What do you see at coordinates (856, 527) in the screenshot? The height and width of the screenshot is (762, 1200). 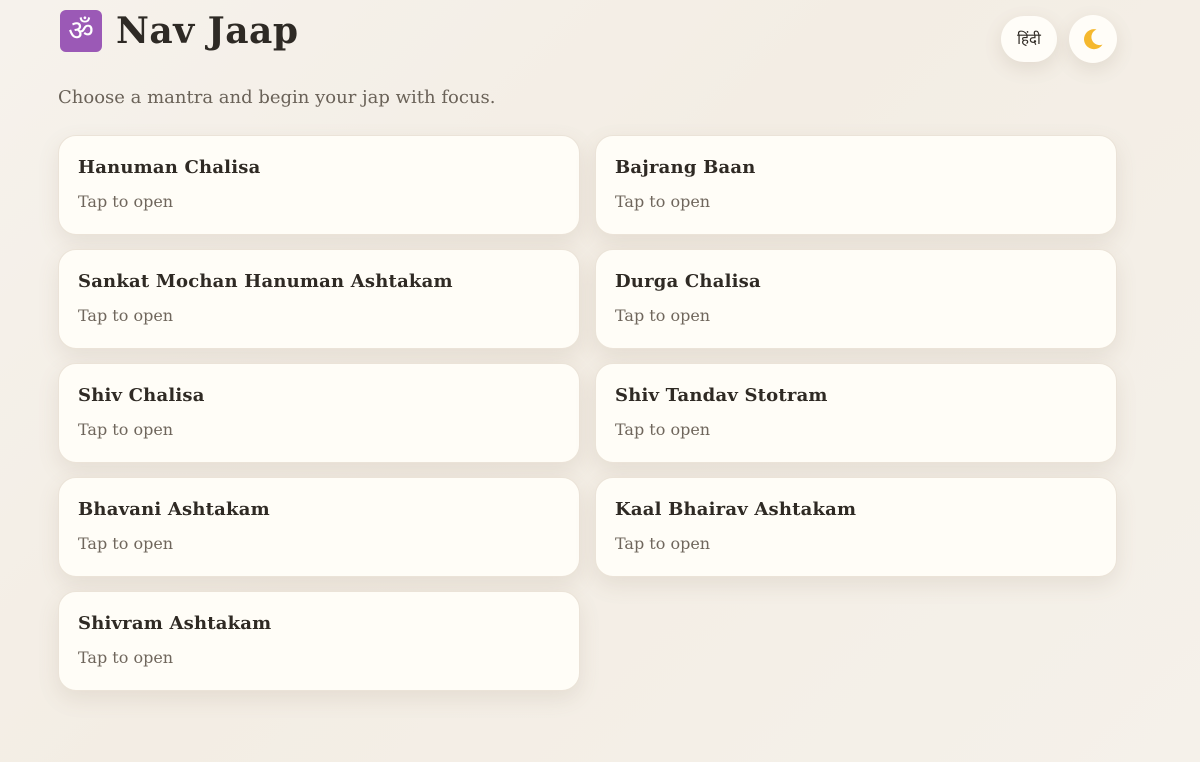 I see `mantra-card-kaal-bhairav-ashtakam: Kaal Bhairav Ashtakam Tap to open` at bounding box center [856, 527].